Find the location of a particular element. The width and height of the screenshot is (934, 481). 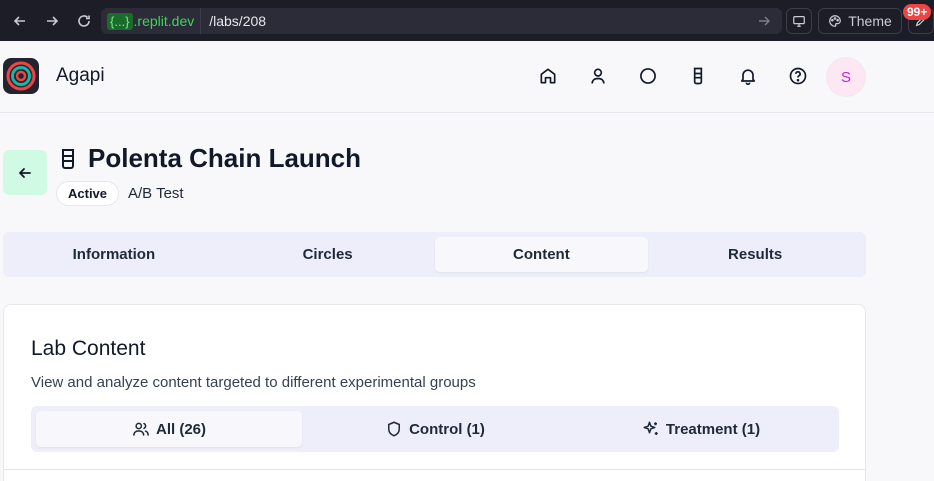

address-bar: {...} .replit.dev /labs/208 is located at coordinates (441, 21).